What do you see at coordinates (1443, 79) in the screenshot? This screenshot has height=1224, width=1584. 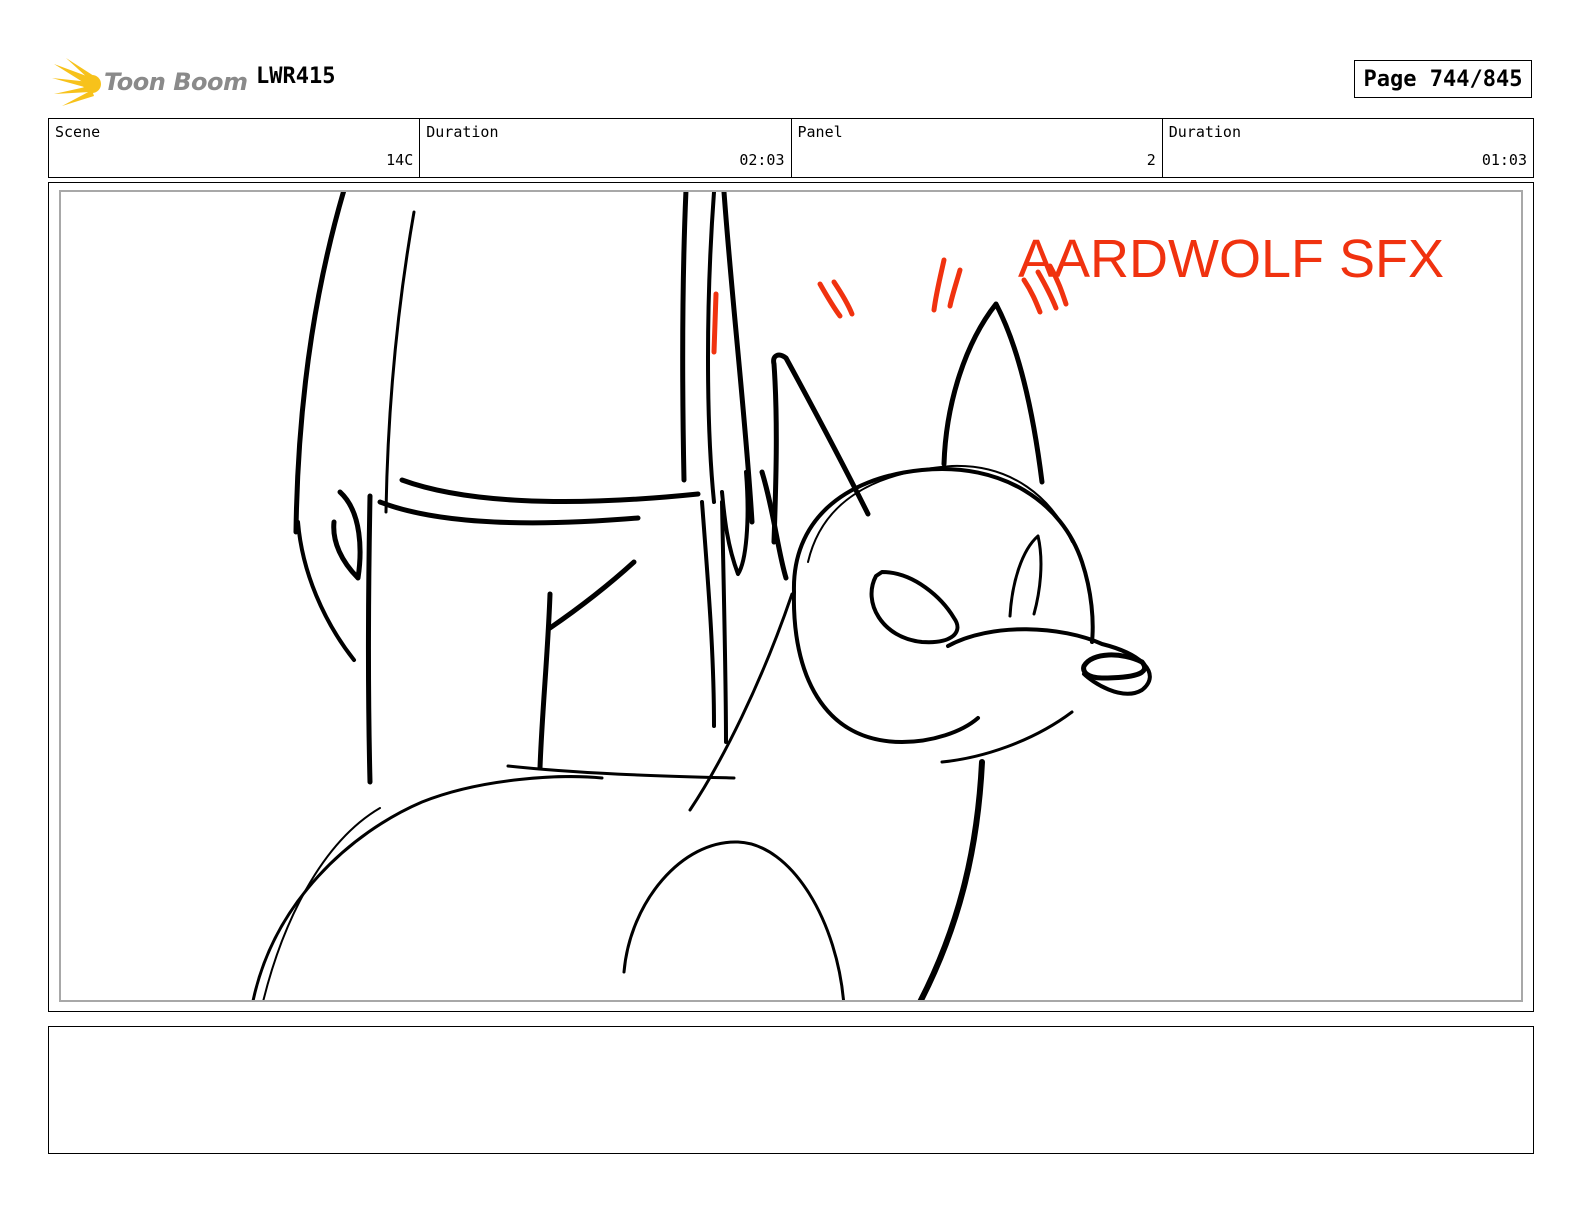 I see `page-indicator: Page 744/845` at bounding box center [1443, 79].